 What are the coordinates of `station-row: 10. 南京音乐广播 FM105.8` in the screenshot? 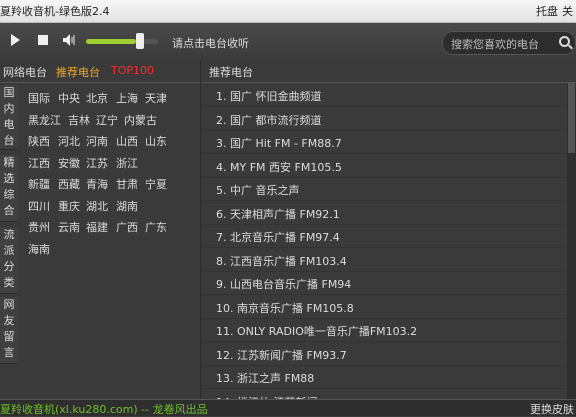 It's located at (384, 307).